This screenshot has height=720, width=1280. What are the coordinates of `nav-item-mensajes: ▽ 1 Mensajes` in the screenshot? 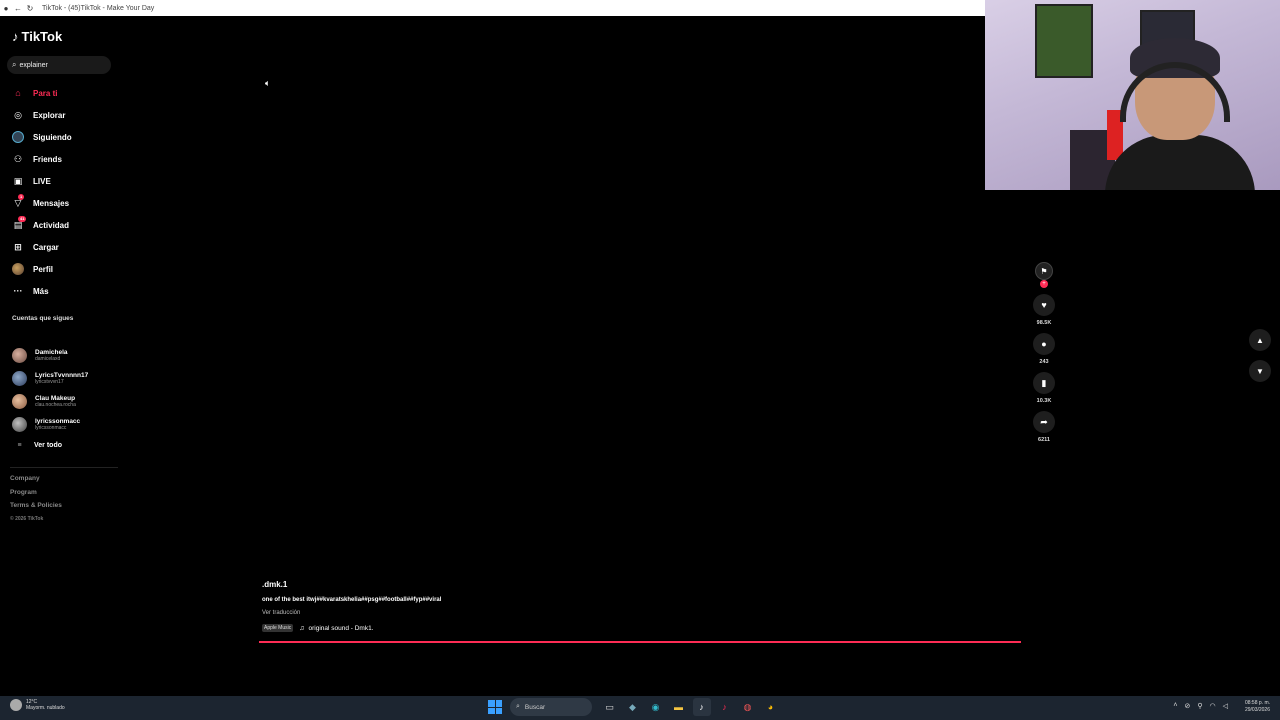 It's located at (65, 203).